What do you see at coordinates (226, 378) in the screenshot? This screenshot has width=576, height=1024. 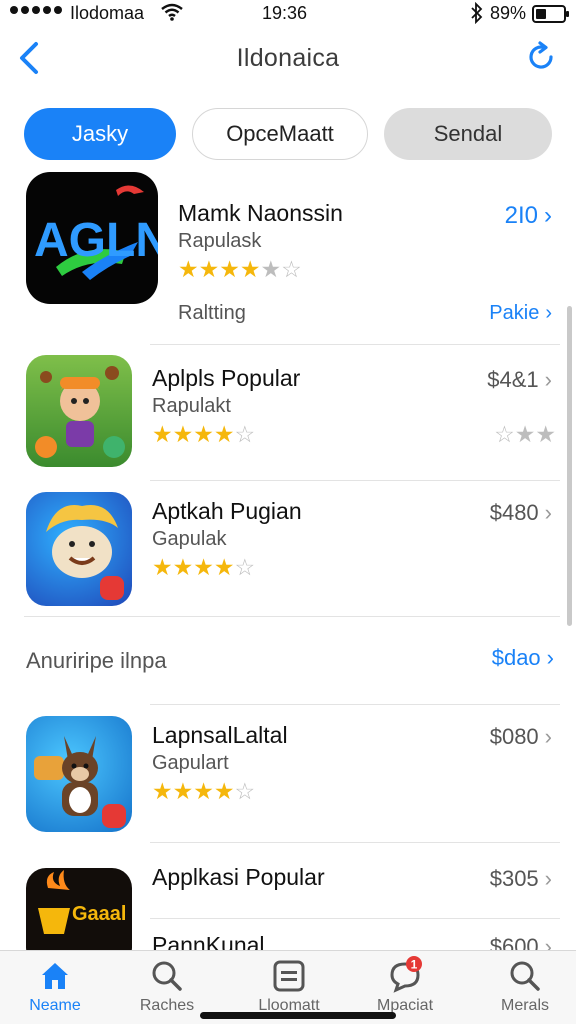 I see `app-name: Aplpls Popular` at bounding box center [226, 378].